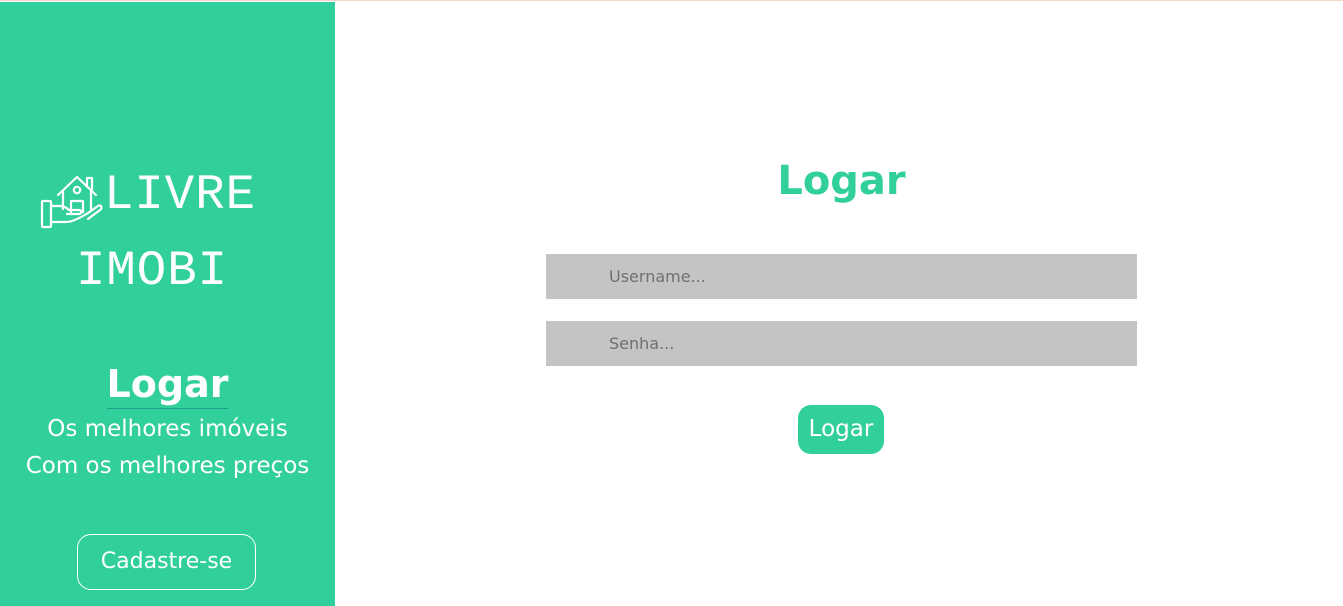 The image size is (1343, 606). I want to click on brand-name-line2: IMOBI, so click(152, 271).